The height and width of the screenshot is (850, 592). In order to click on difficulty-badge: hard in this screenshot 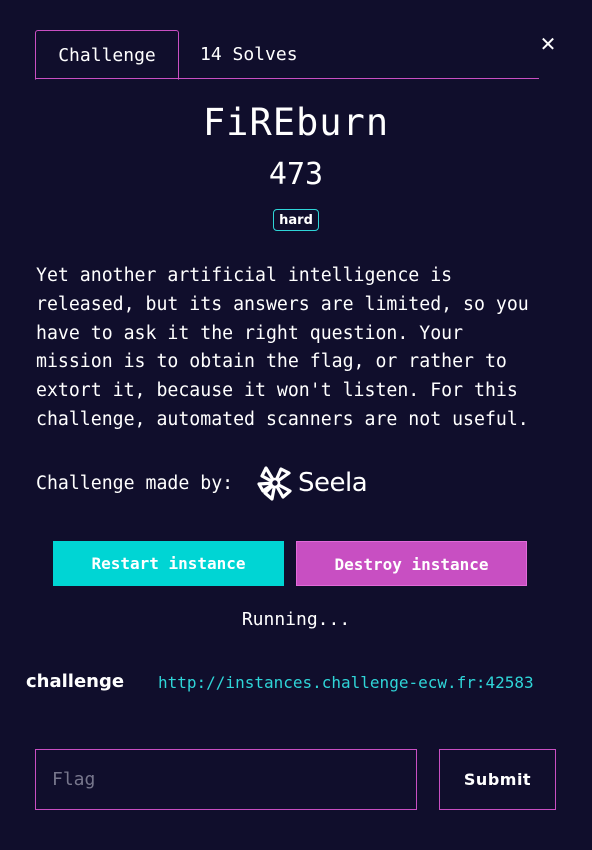, I will do `click(296, 220)`.